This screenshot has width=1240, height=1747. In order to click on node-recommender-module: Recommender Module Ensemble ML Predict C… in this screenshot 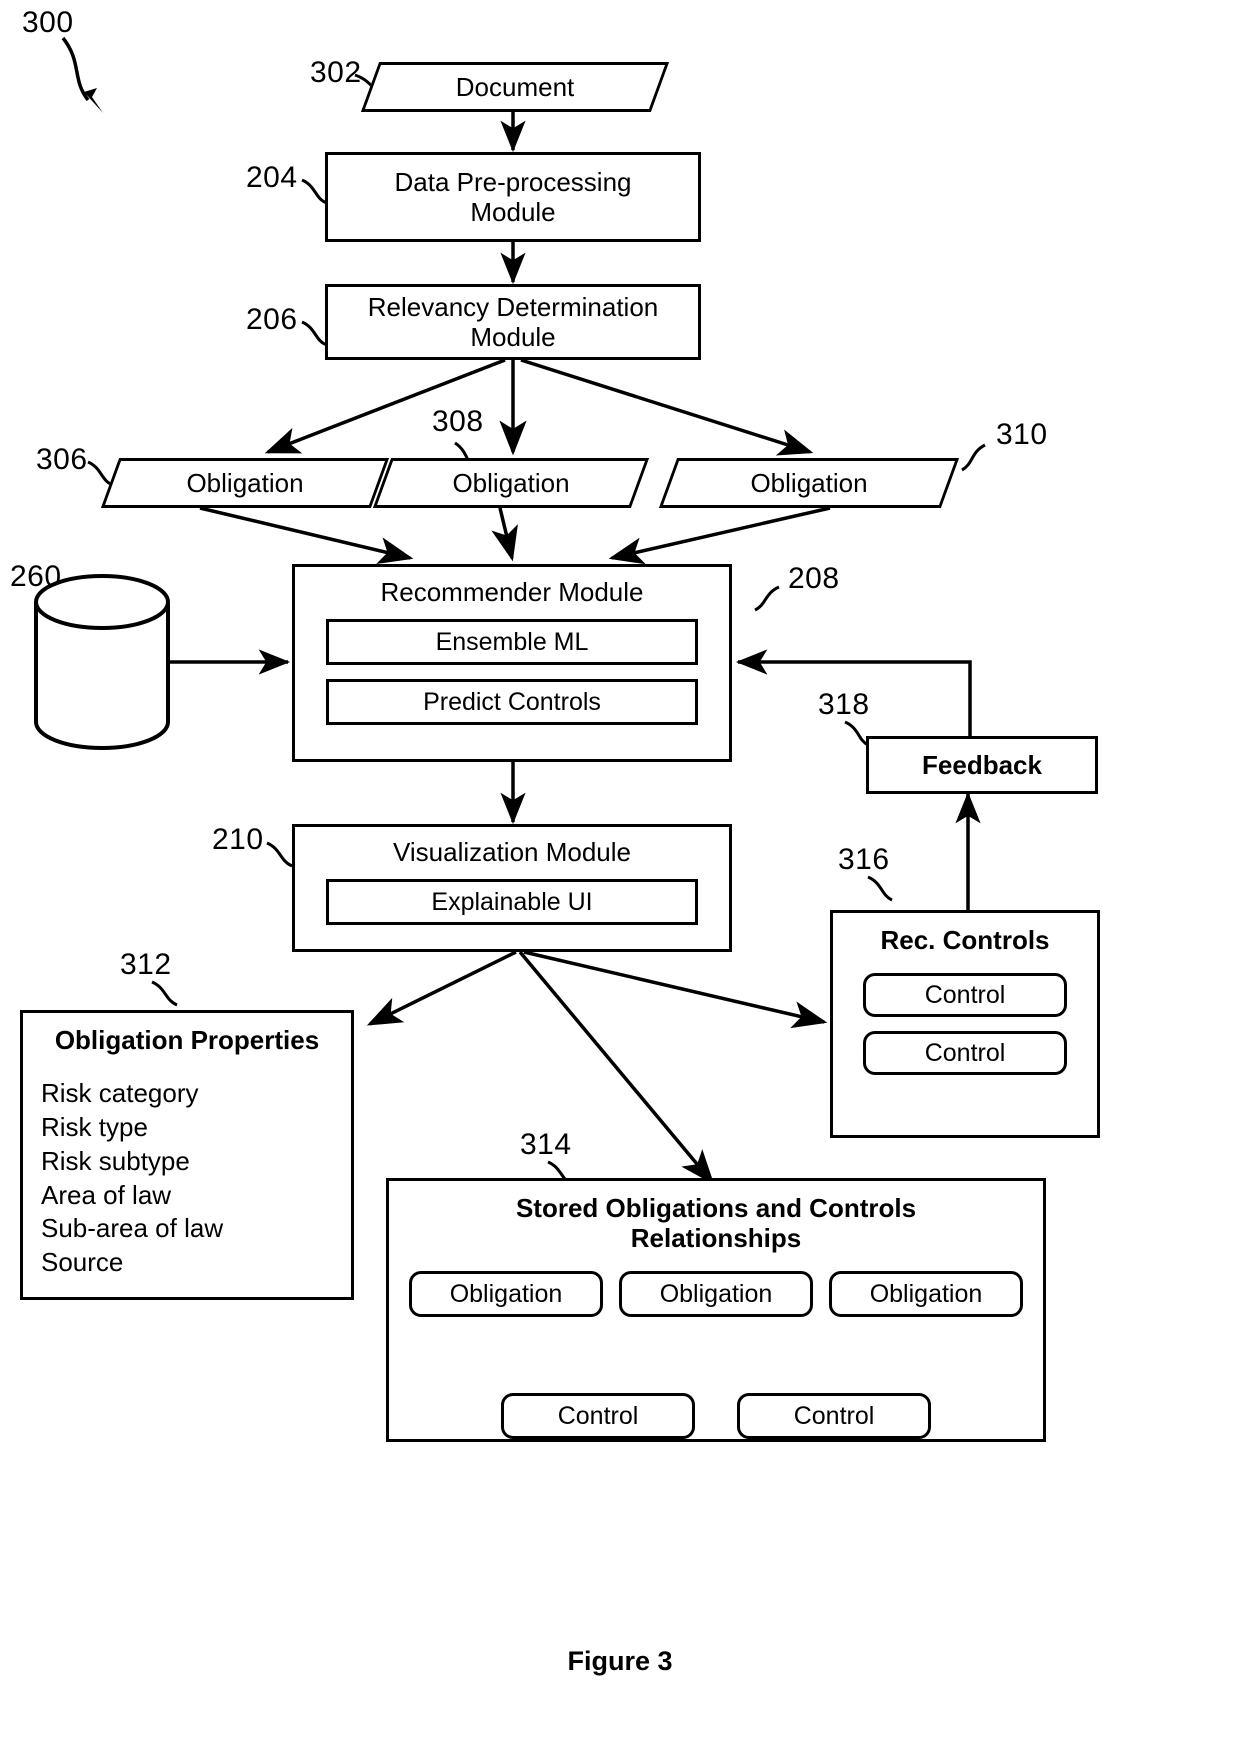, I will do `click(512, 663)`.